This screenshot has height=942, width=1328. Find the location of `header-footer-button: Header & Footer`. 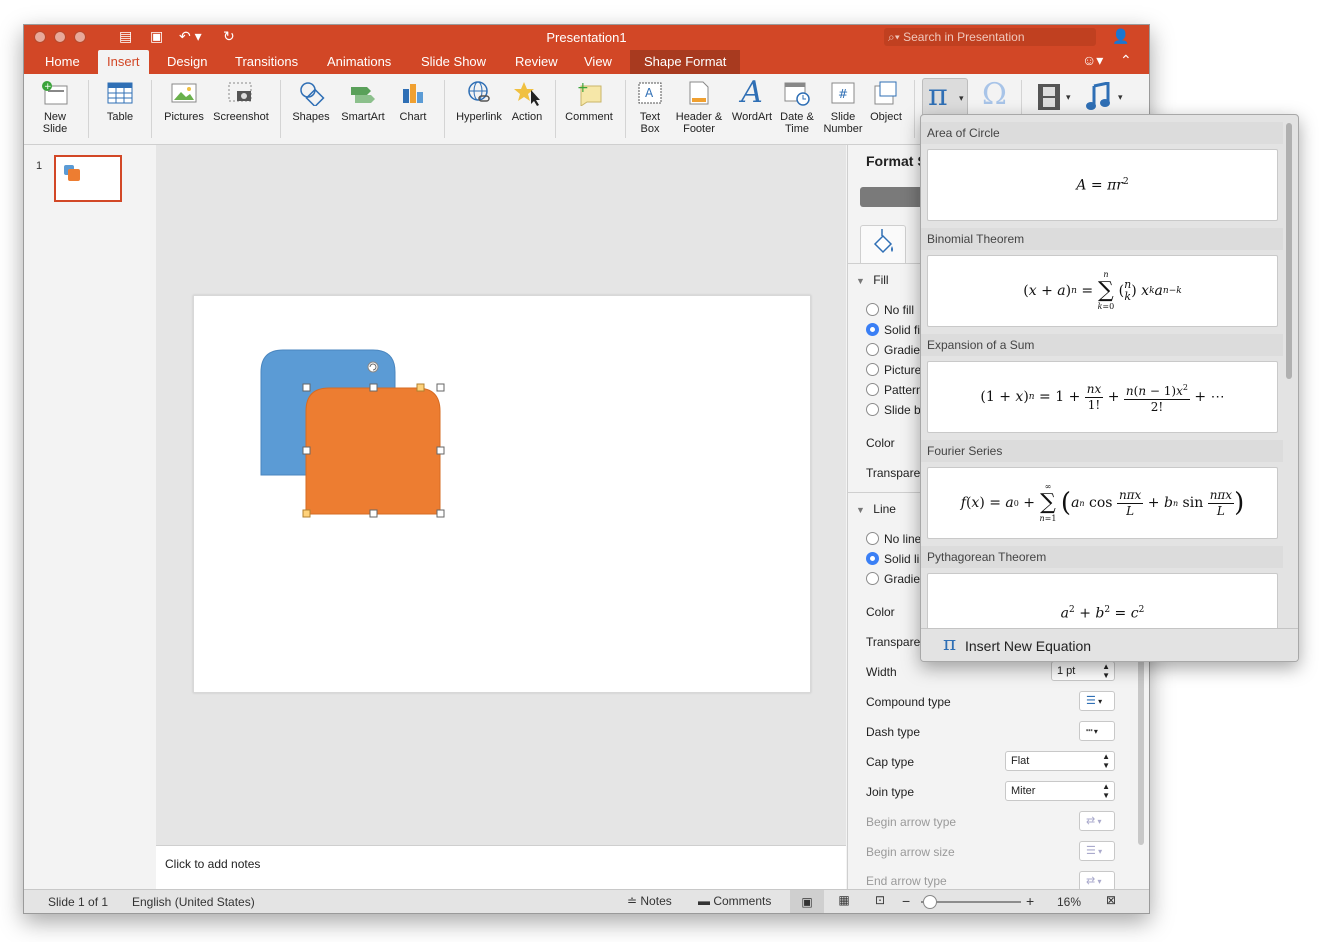

header-footer-button: Header & Footer is located at coordinates (699, 106).